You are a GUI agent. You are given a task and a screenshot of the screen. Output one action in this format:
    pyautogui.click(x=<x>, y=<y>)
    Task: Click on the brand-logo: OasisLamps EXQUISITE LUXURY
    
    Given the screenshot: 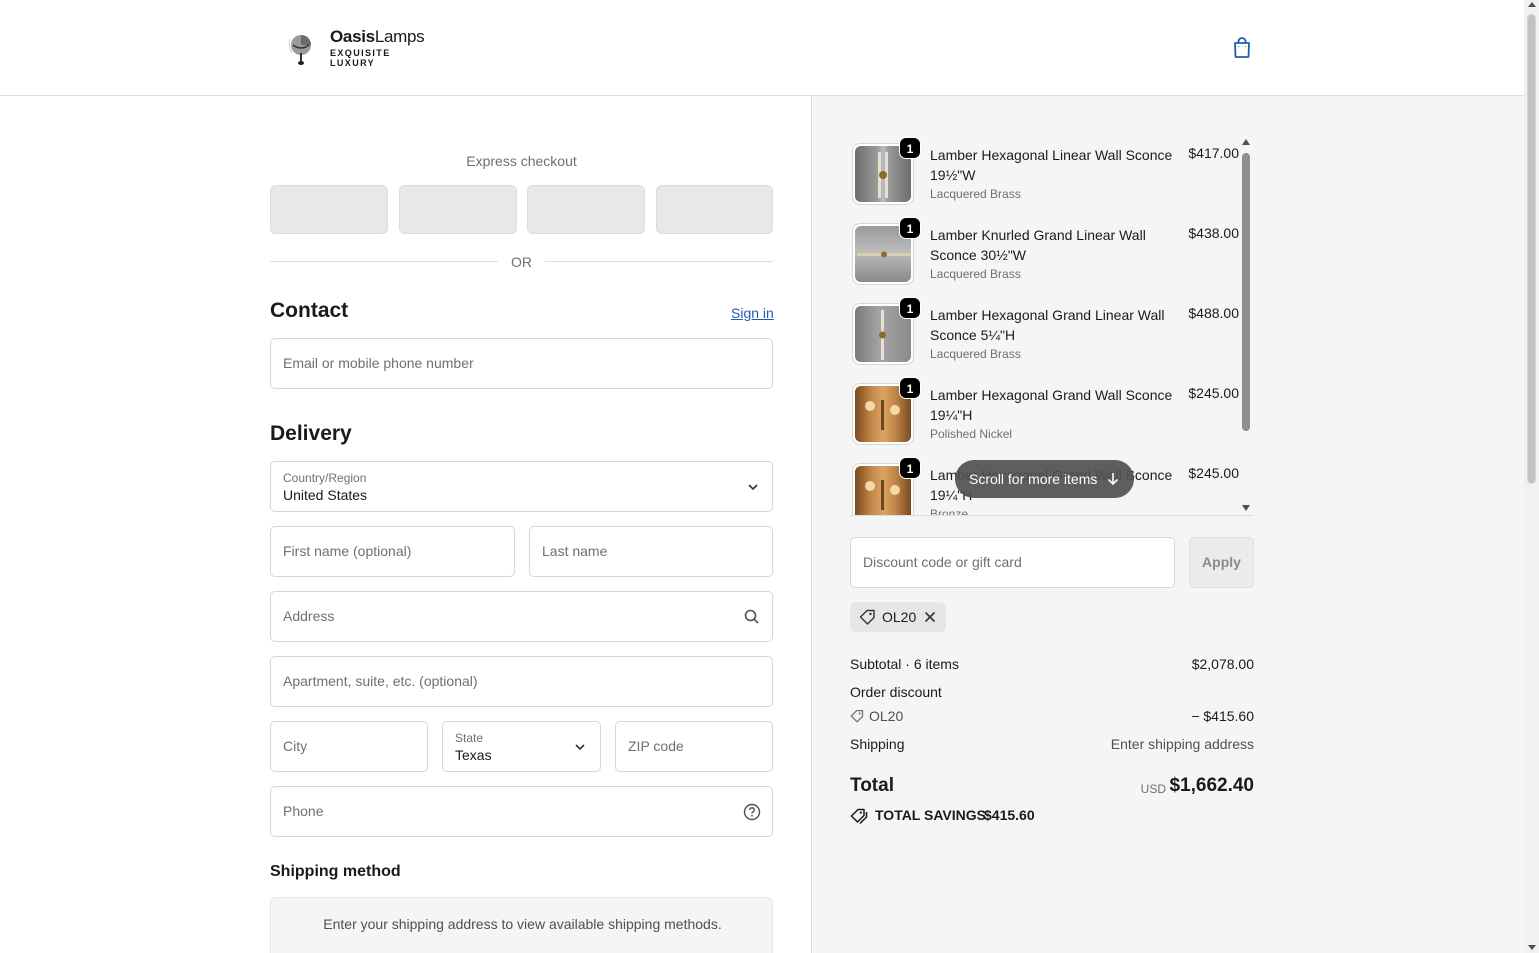 What is the action you would take?
    pyautogui.click(x=354, y=47)
    